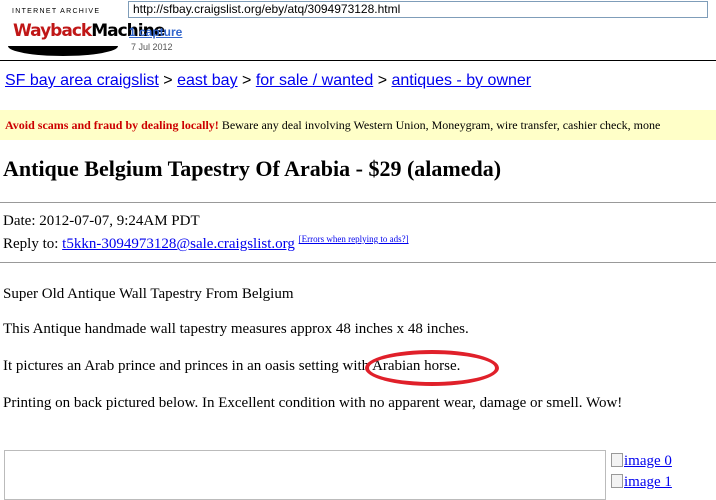 The height and width of the screenshot is (500, 716). I want to click on main-image-frame, so click(305, 475).